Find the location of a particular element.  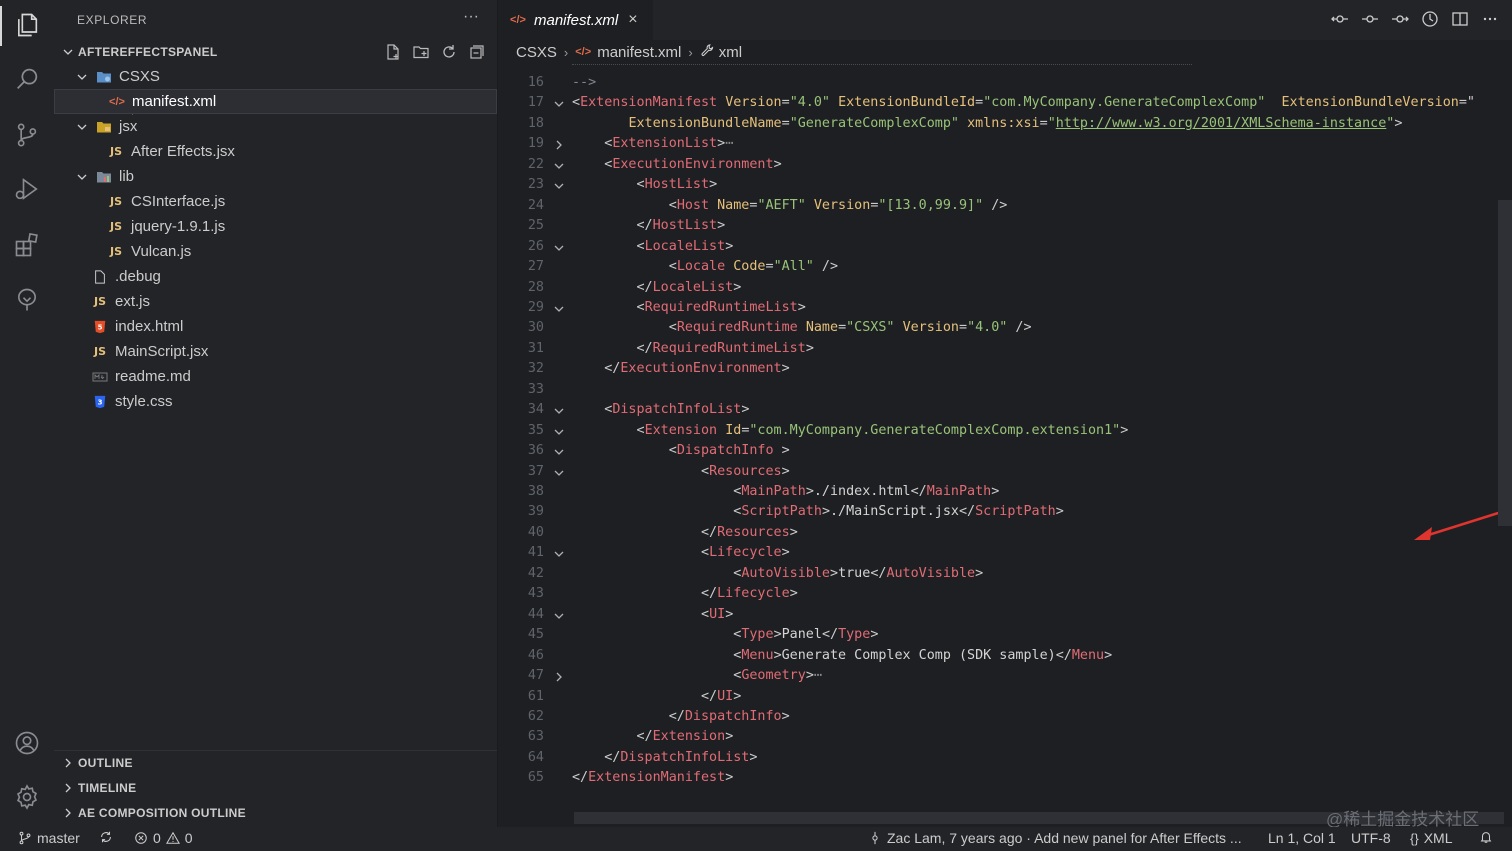

code-token: Resources is located at coordinates (745, 471).